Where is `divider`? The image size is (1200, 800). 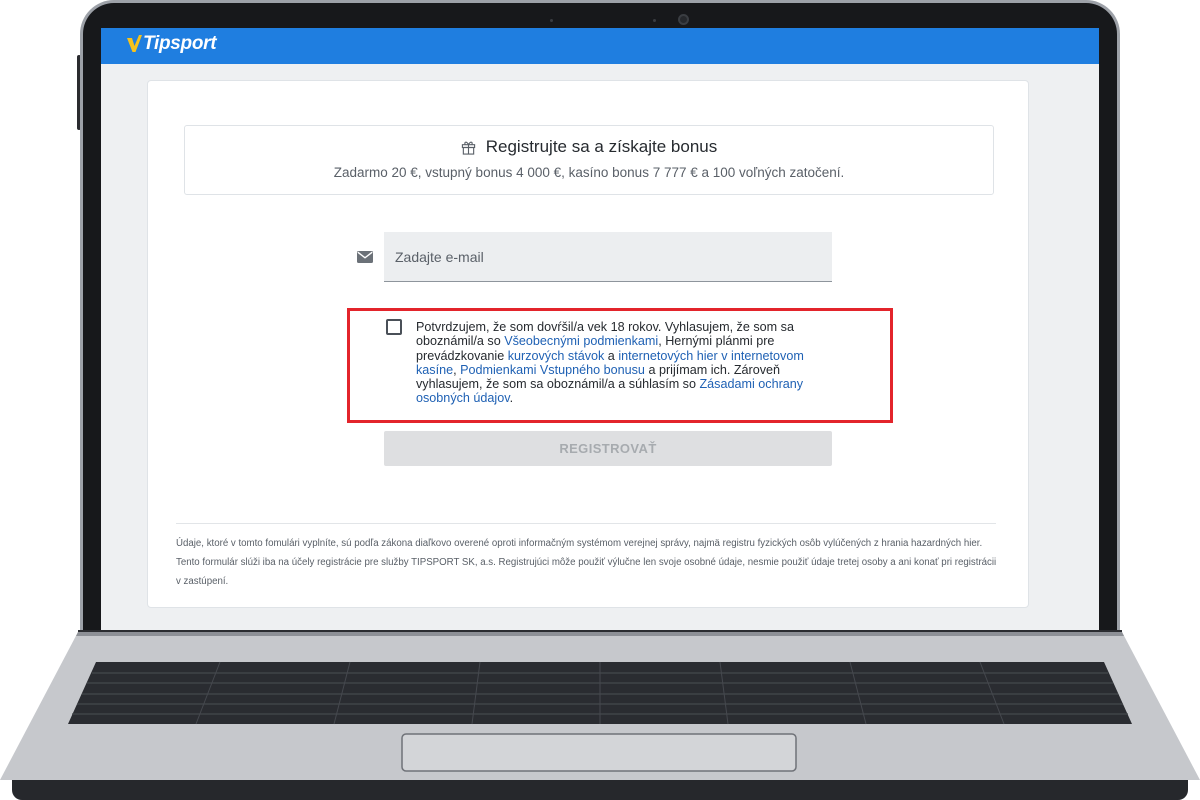
divider is located at coordinates (586, 523).